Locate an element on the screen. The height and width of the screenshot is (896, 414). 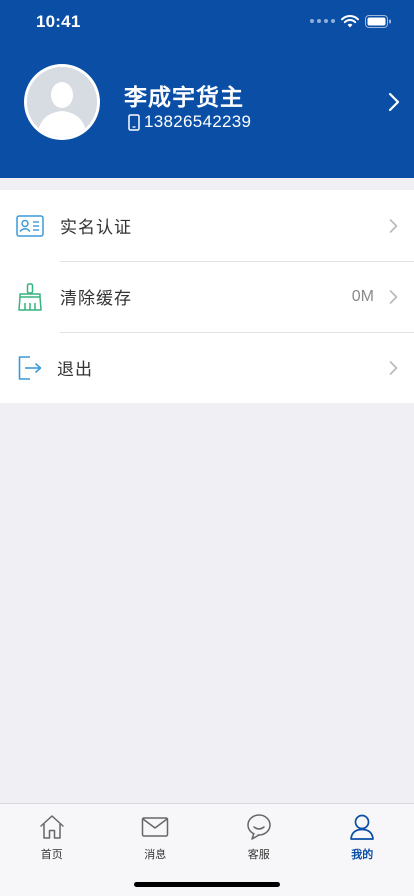
status-time: 10:41 is located at coordinates (58, 21).